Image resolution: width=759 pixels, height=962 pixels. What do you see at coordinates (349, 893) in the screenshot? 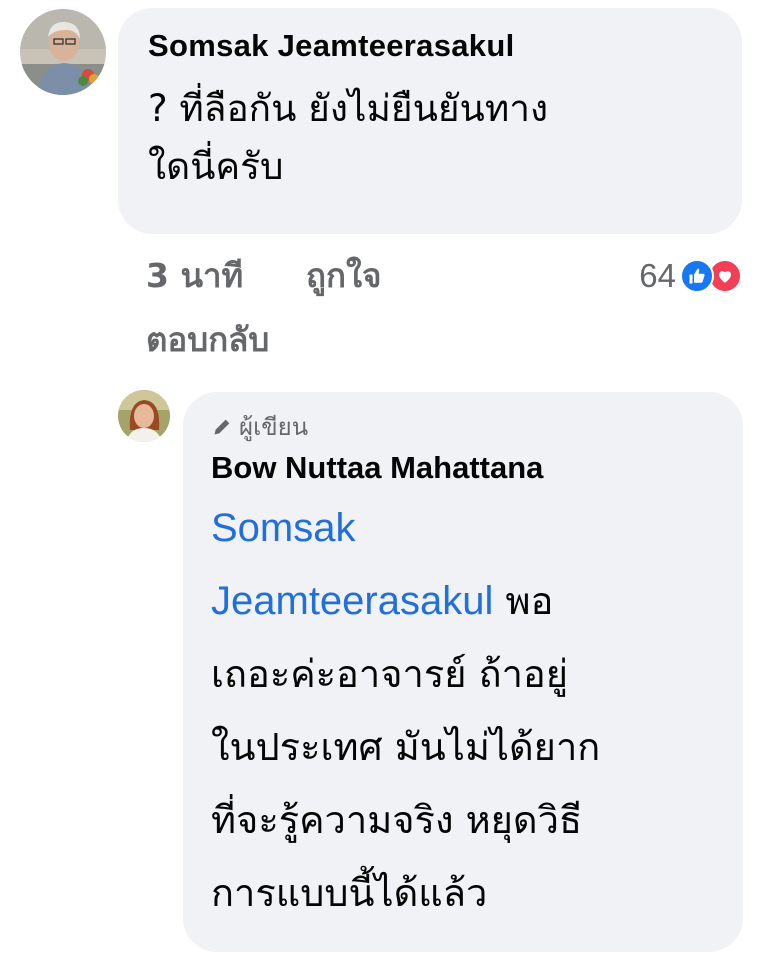
I see `reply-text-line: การแบบนี้ได้แล้ว` at bounding box center [349, 893].